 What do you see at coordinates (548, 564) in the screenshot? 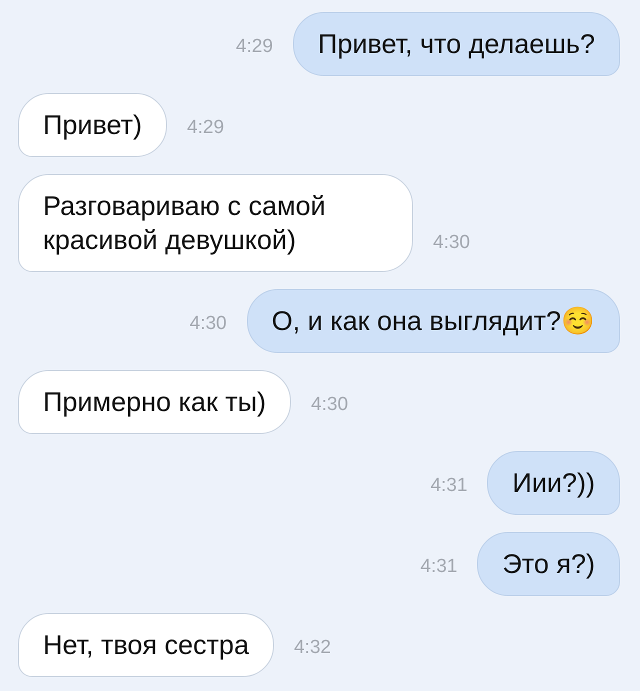
I see `message-bubble: Это я?)` at bounding box center [548, 564].